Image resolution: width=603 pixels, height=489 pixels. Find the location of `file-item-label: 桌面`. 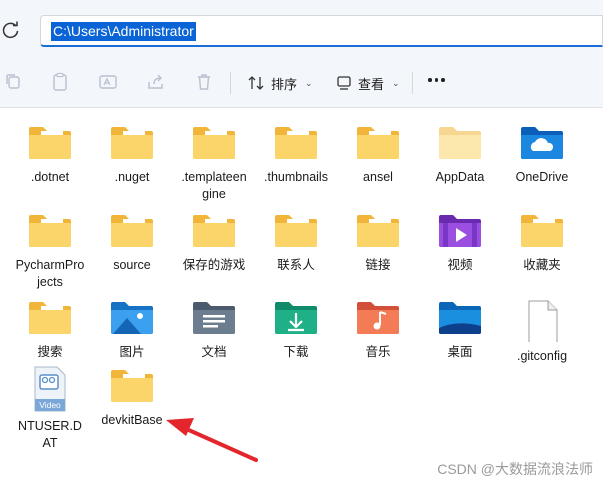

file-item-label: 桌面 is located at coordinates (460, 352).